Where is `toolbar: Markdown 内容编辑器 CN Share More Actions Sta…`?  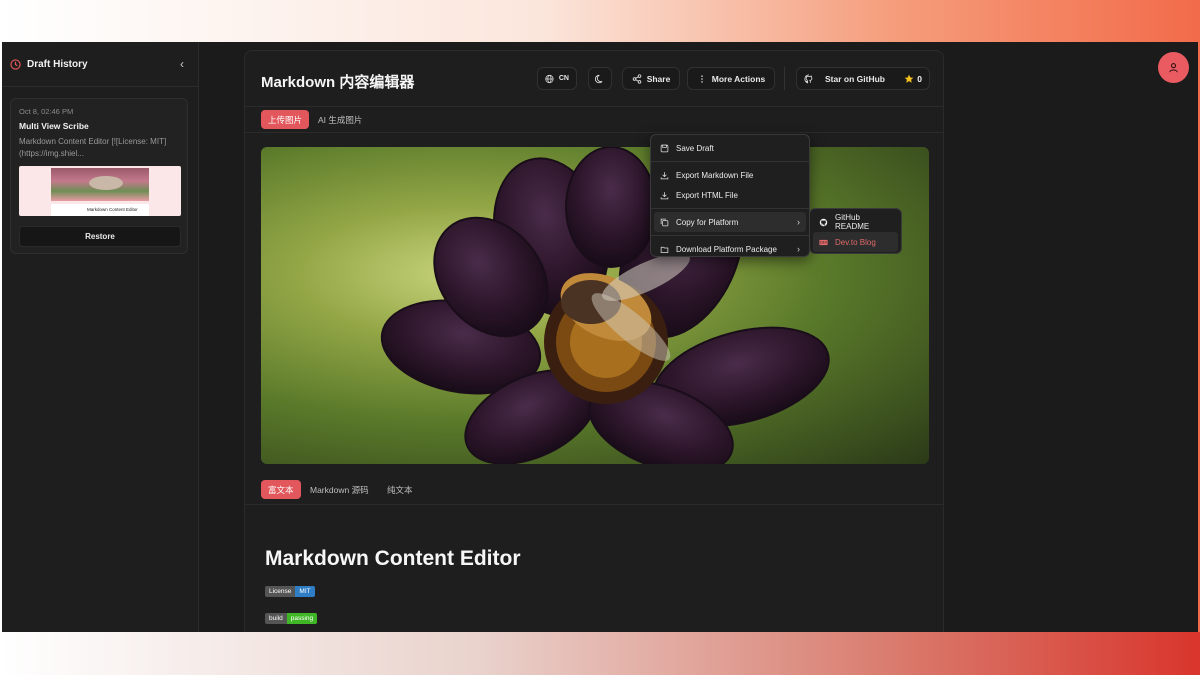
toolbar: Markdown 内容编辑器 CN Share More Actions Sta… is located at coordinates (594, 79).